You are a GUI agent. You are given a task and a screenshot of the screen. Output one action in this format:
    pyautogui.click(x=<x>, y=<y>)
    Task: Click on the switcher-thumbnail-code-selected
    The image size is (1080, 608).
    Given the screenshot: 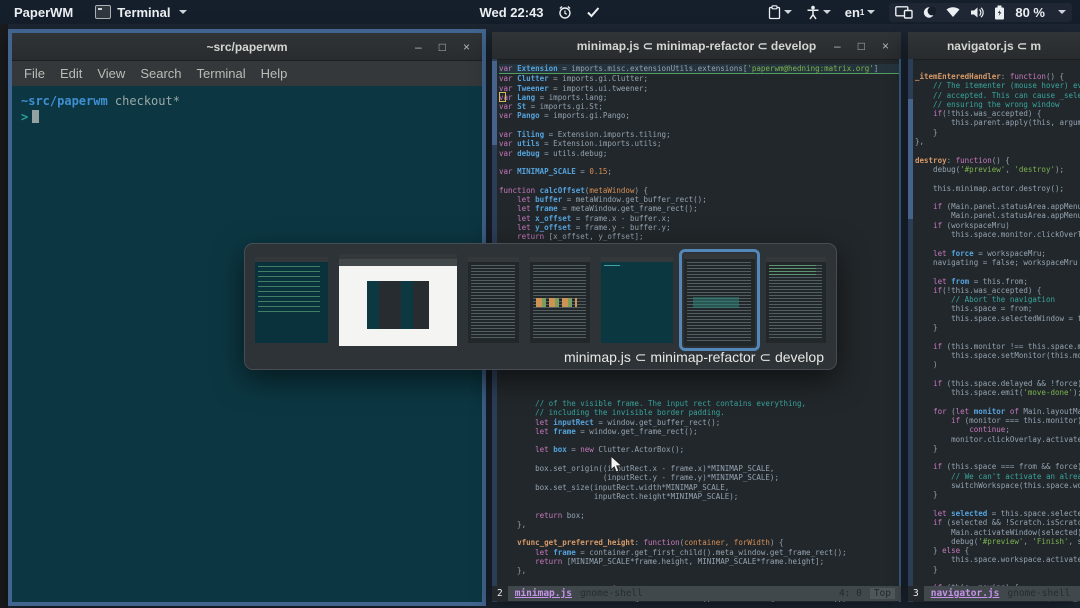 What is the action you would take?
    pyautogui.click(x=719, y=300)
    